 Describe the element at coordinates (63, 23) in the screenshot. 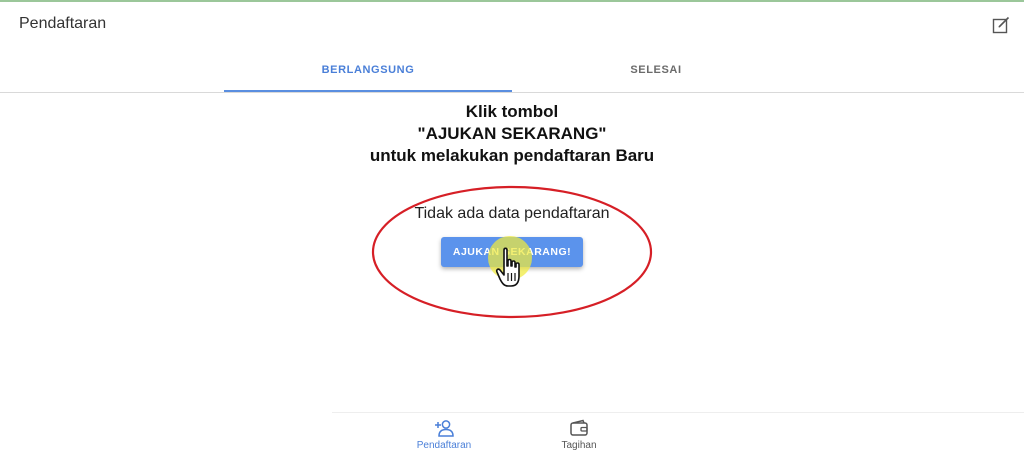

I see `page-title: Pendaftaran` at that location.